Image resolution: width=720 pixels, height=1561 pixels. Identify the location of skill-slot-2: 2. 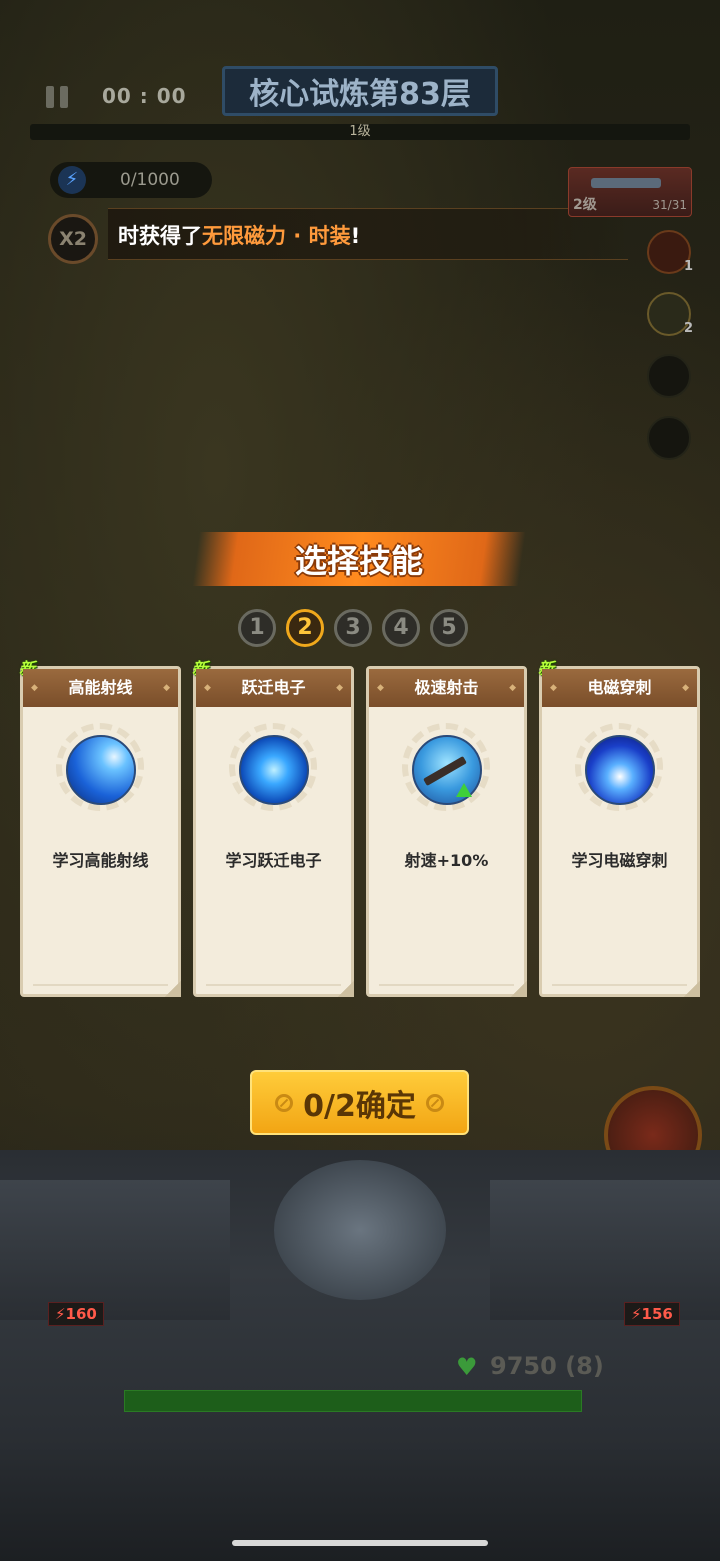
(670, 314).